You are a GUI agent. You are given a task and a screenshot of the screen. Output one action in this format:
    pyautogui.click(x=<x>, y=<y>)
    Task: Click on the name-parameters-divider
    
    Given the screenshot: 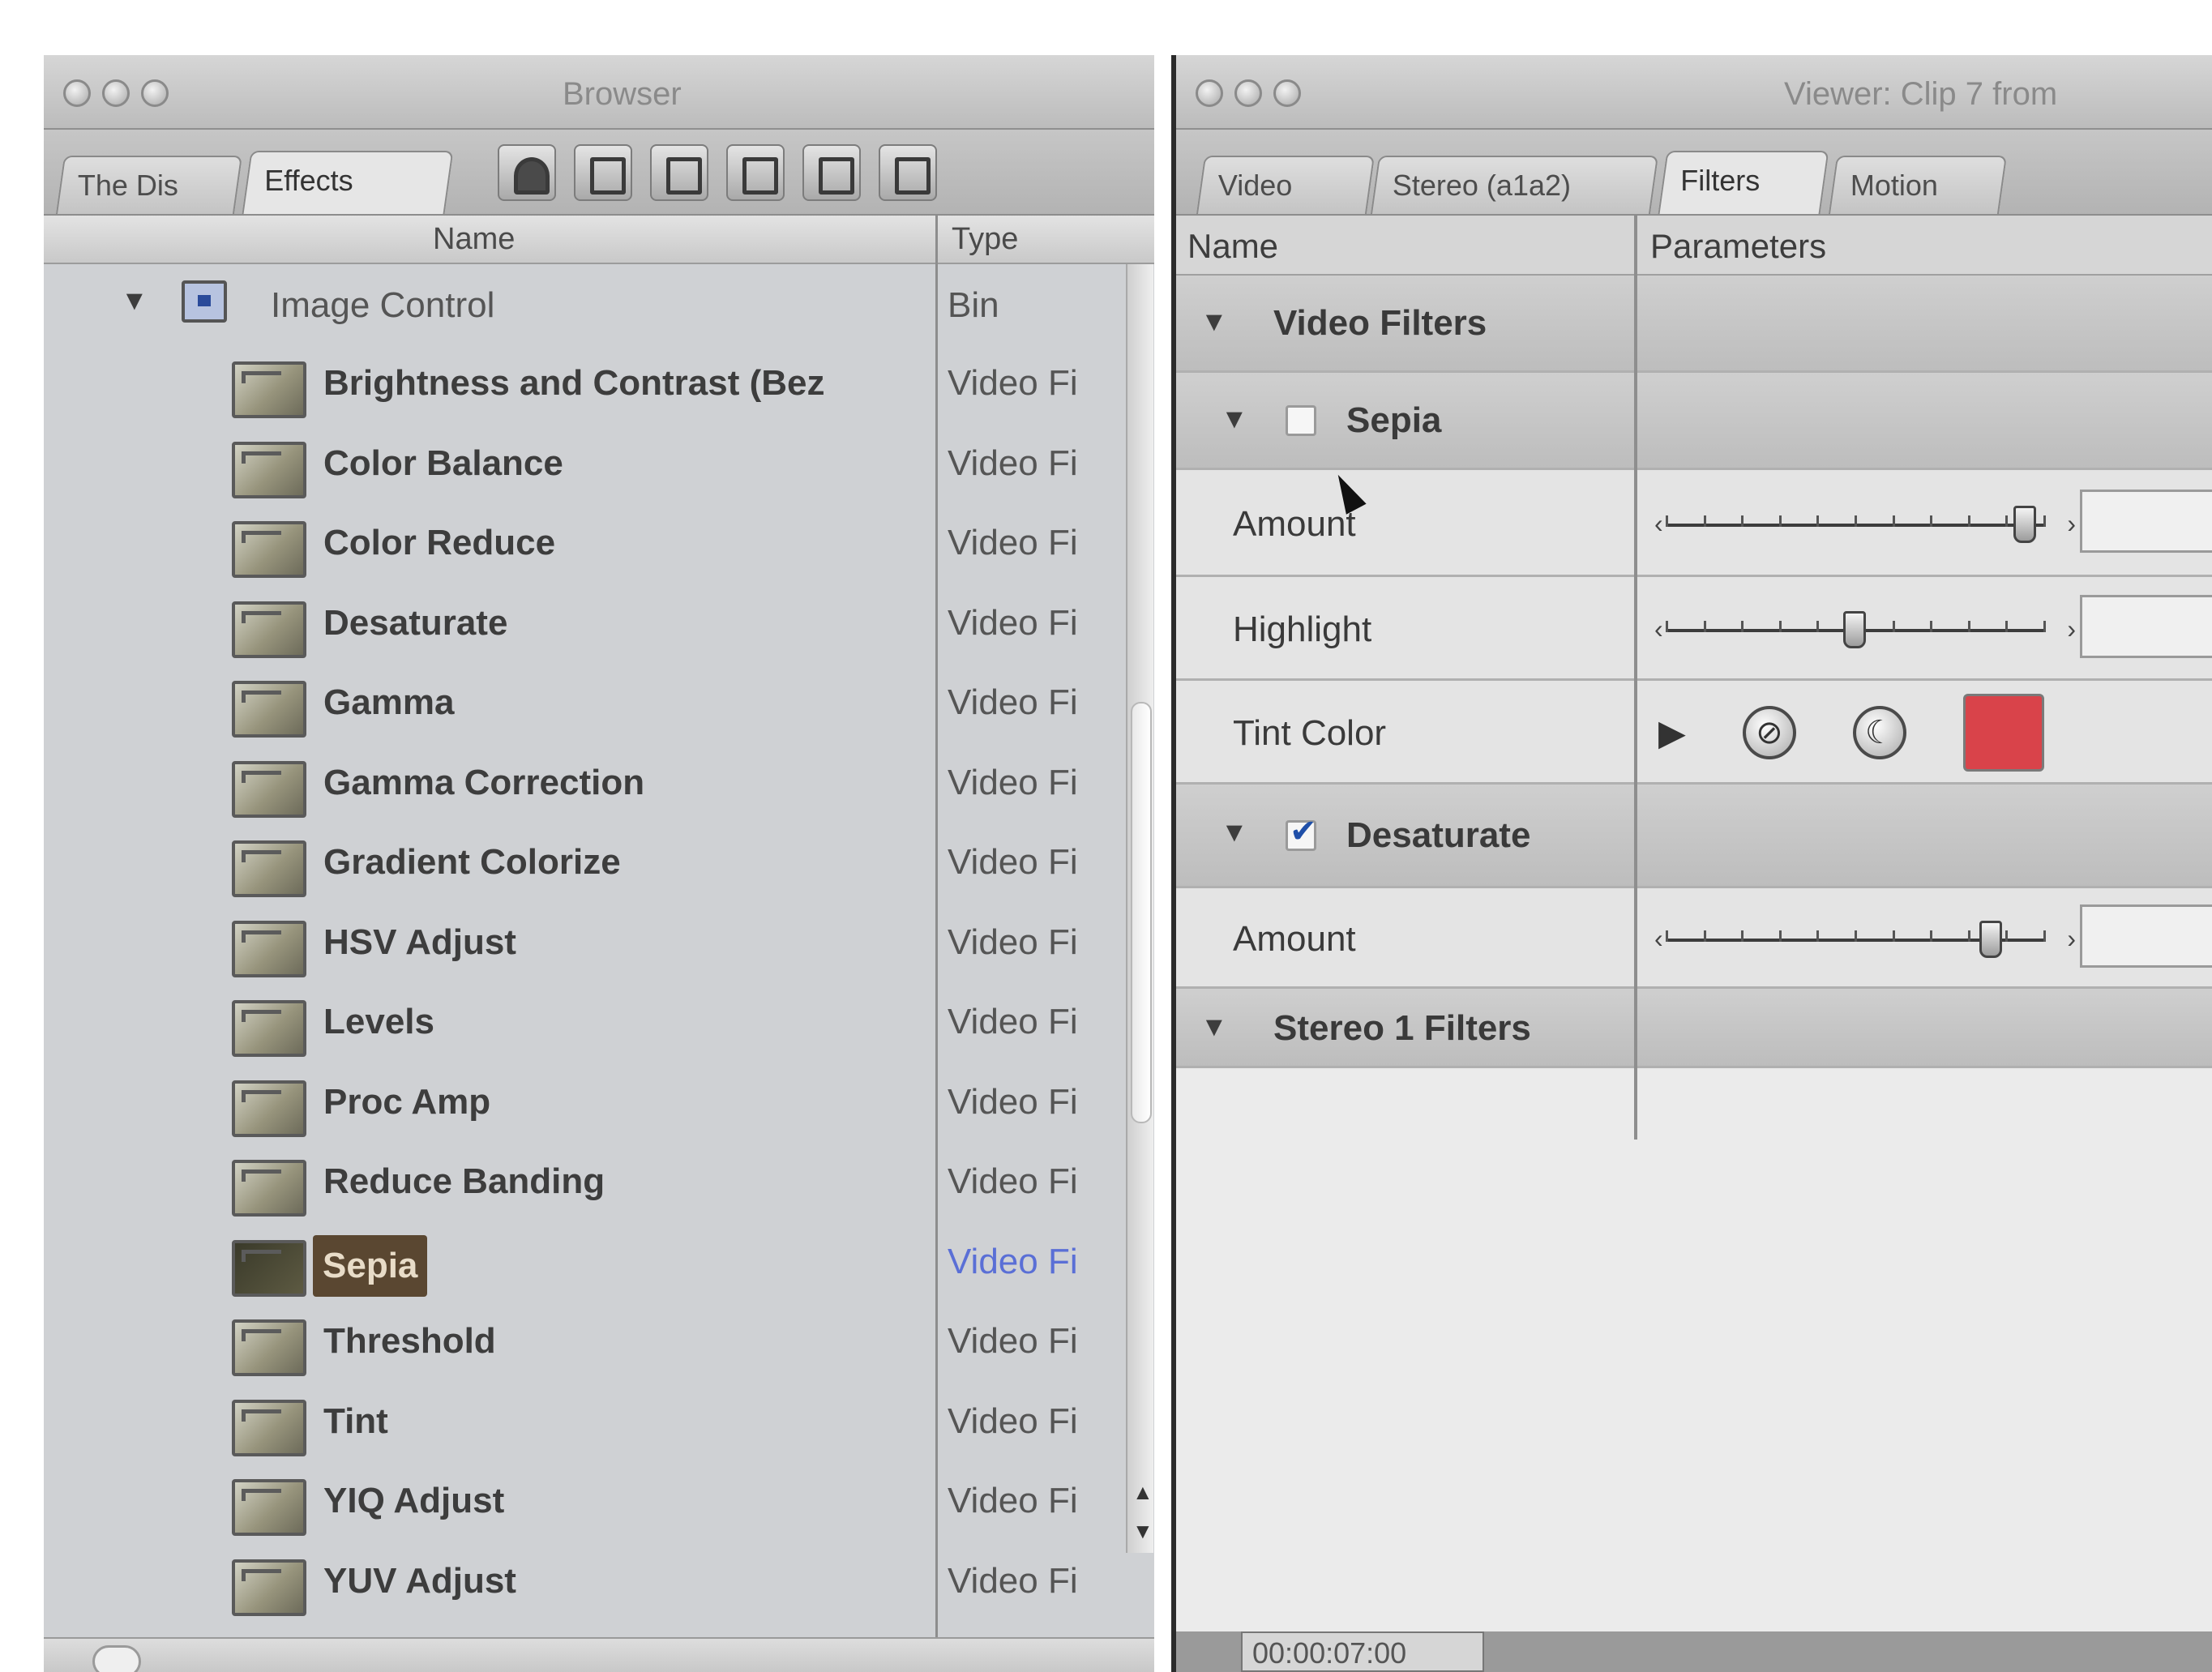 What is the action you would take?
    pyautogui.click(x=1636, y=678)
    